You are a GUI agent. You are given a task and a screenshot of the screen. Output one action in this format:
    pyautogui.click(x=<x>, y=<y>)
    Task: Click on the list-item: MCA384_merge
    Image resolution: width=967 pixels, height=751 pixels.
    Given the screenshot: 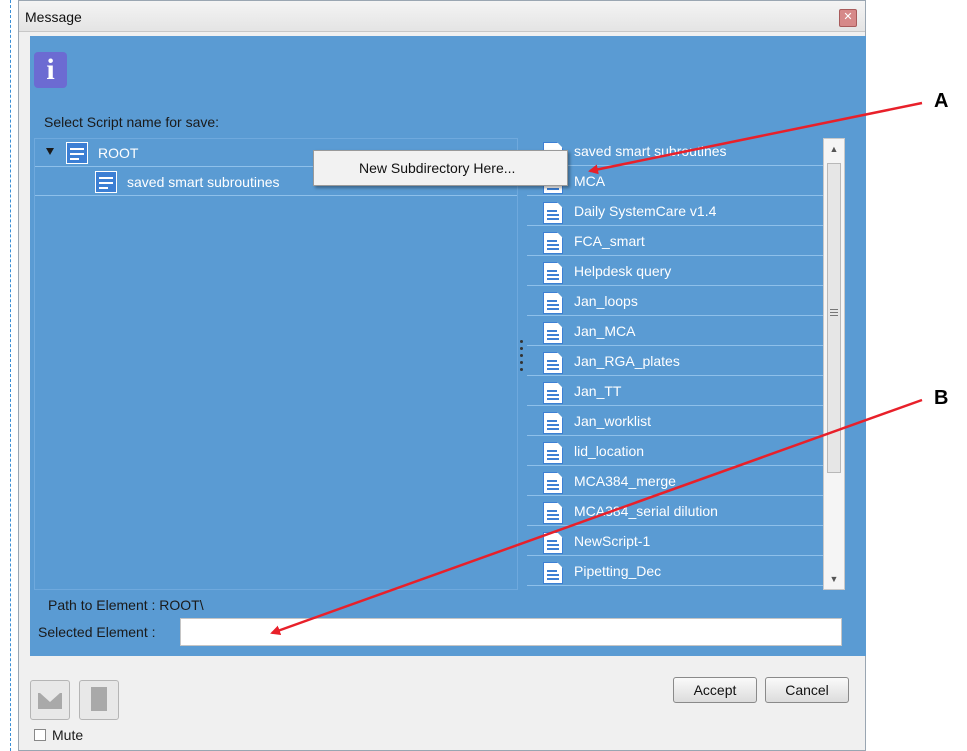 What is the action you would take?
    pyautogui.click(x=675, y=482)
    